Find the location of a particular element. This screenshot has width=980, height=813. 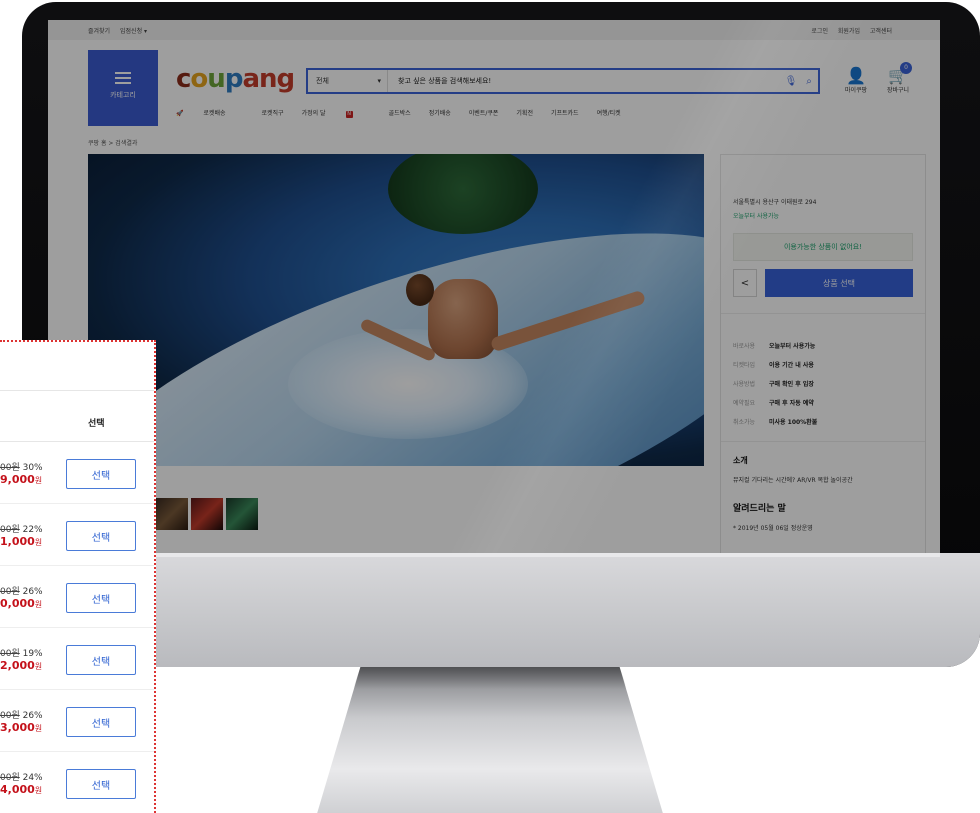

nav-goldbox: 골드박스 is located at coordinates (400, 113).